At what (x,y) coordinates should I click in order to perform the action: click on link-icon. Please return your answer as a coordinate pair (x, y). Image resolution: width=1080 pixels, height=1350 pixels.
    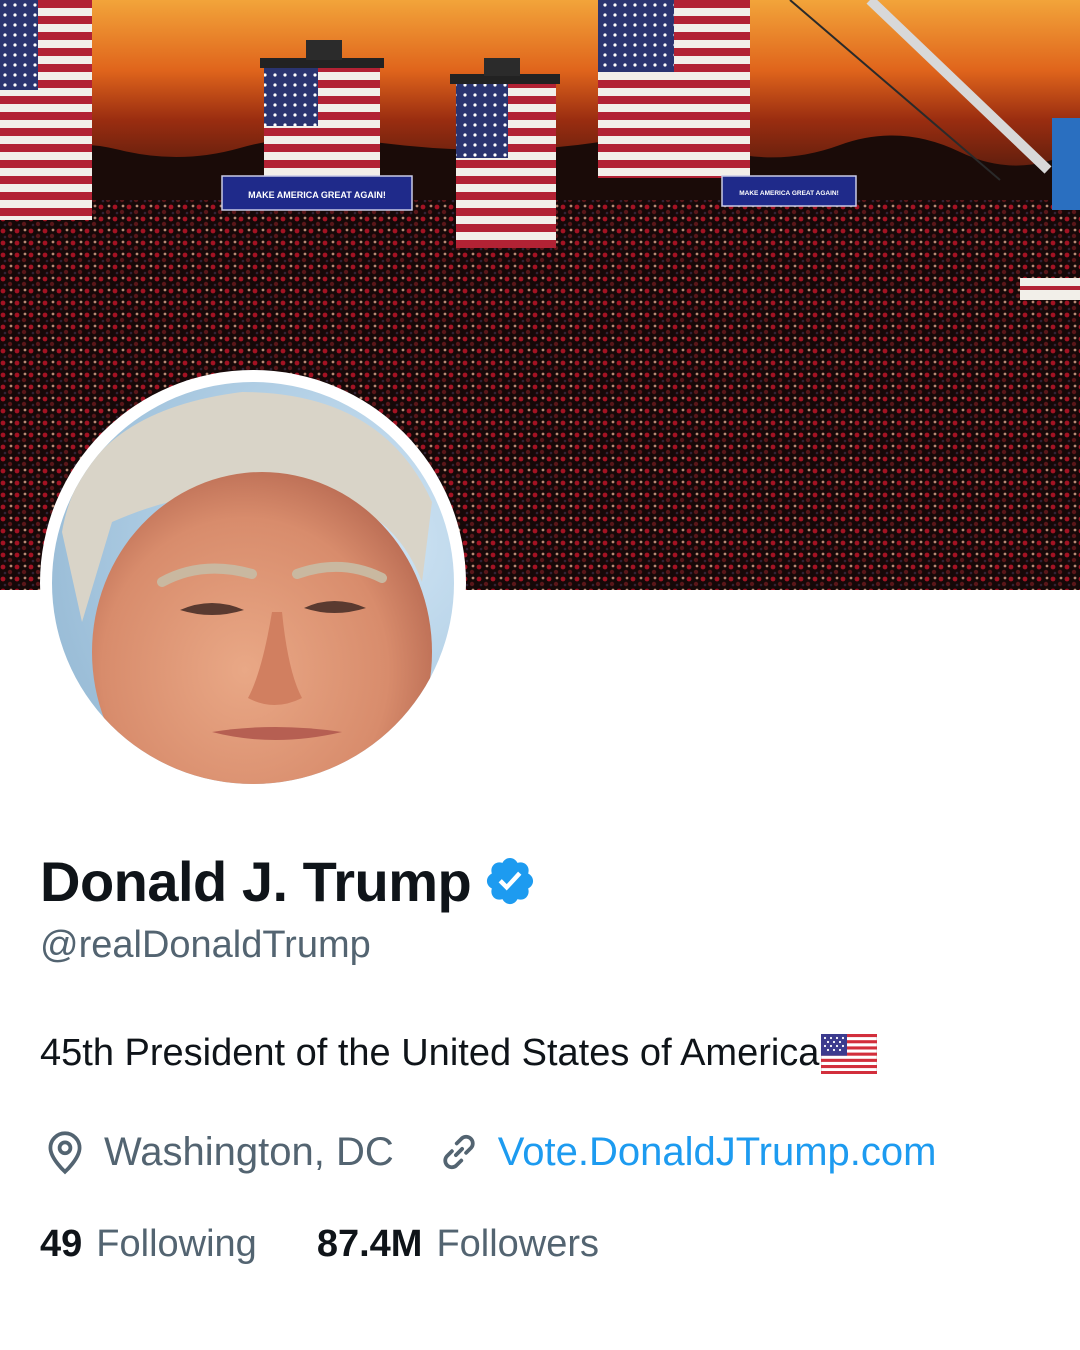
    Looking at the image, I should click on (459, 1152).